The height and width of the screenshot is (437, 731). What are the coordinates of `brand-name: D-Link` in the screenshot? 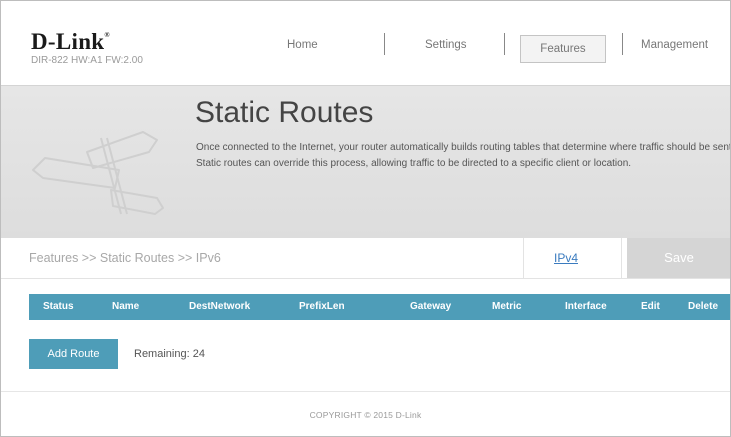 It's located at (68, 41).